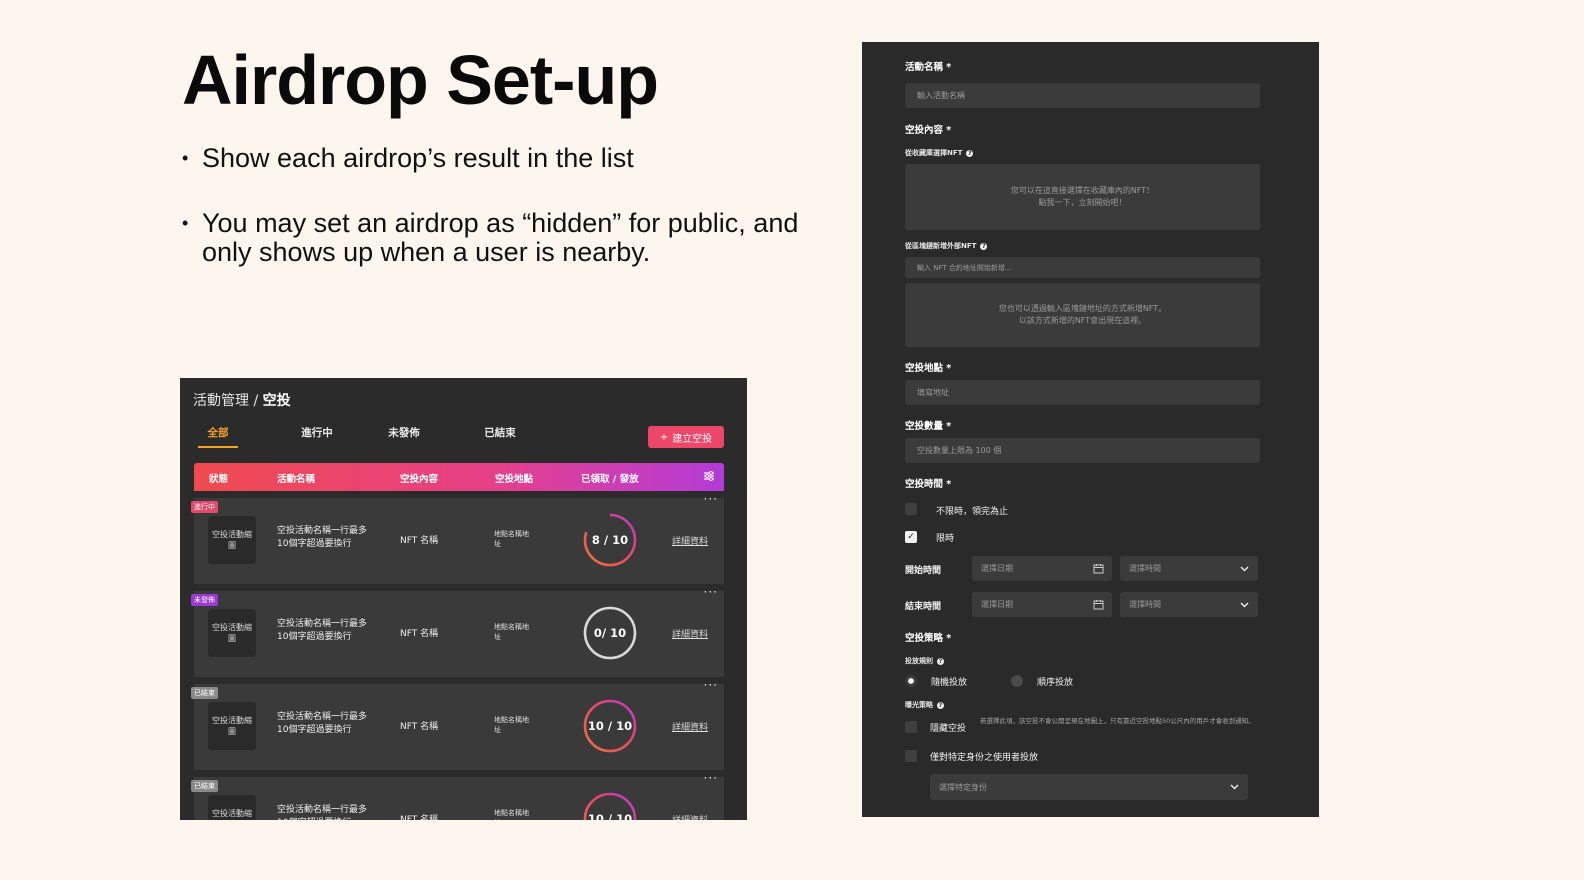  I want to click on start-time-label: 開始時間, so click(923, 571).